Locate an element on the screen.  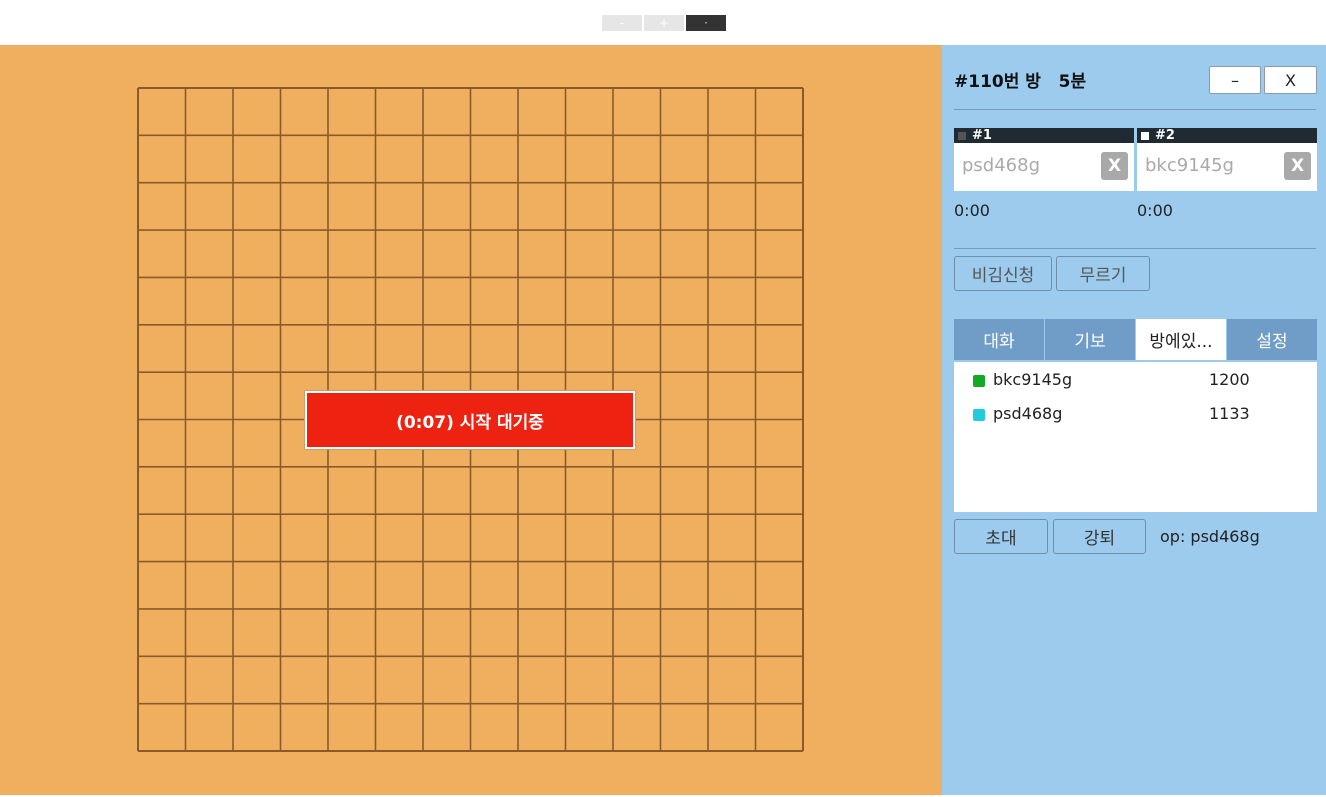
kick-user-button: 강퇴 is located at coordinates (1099, 536).